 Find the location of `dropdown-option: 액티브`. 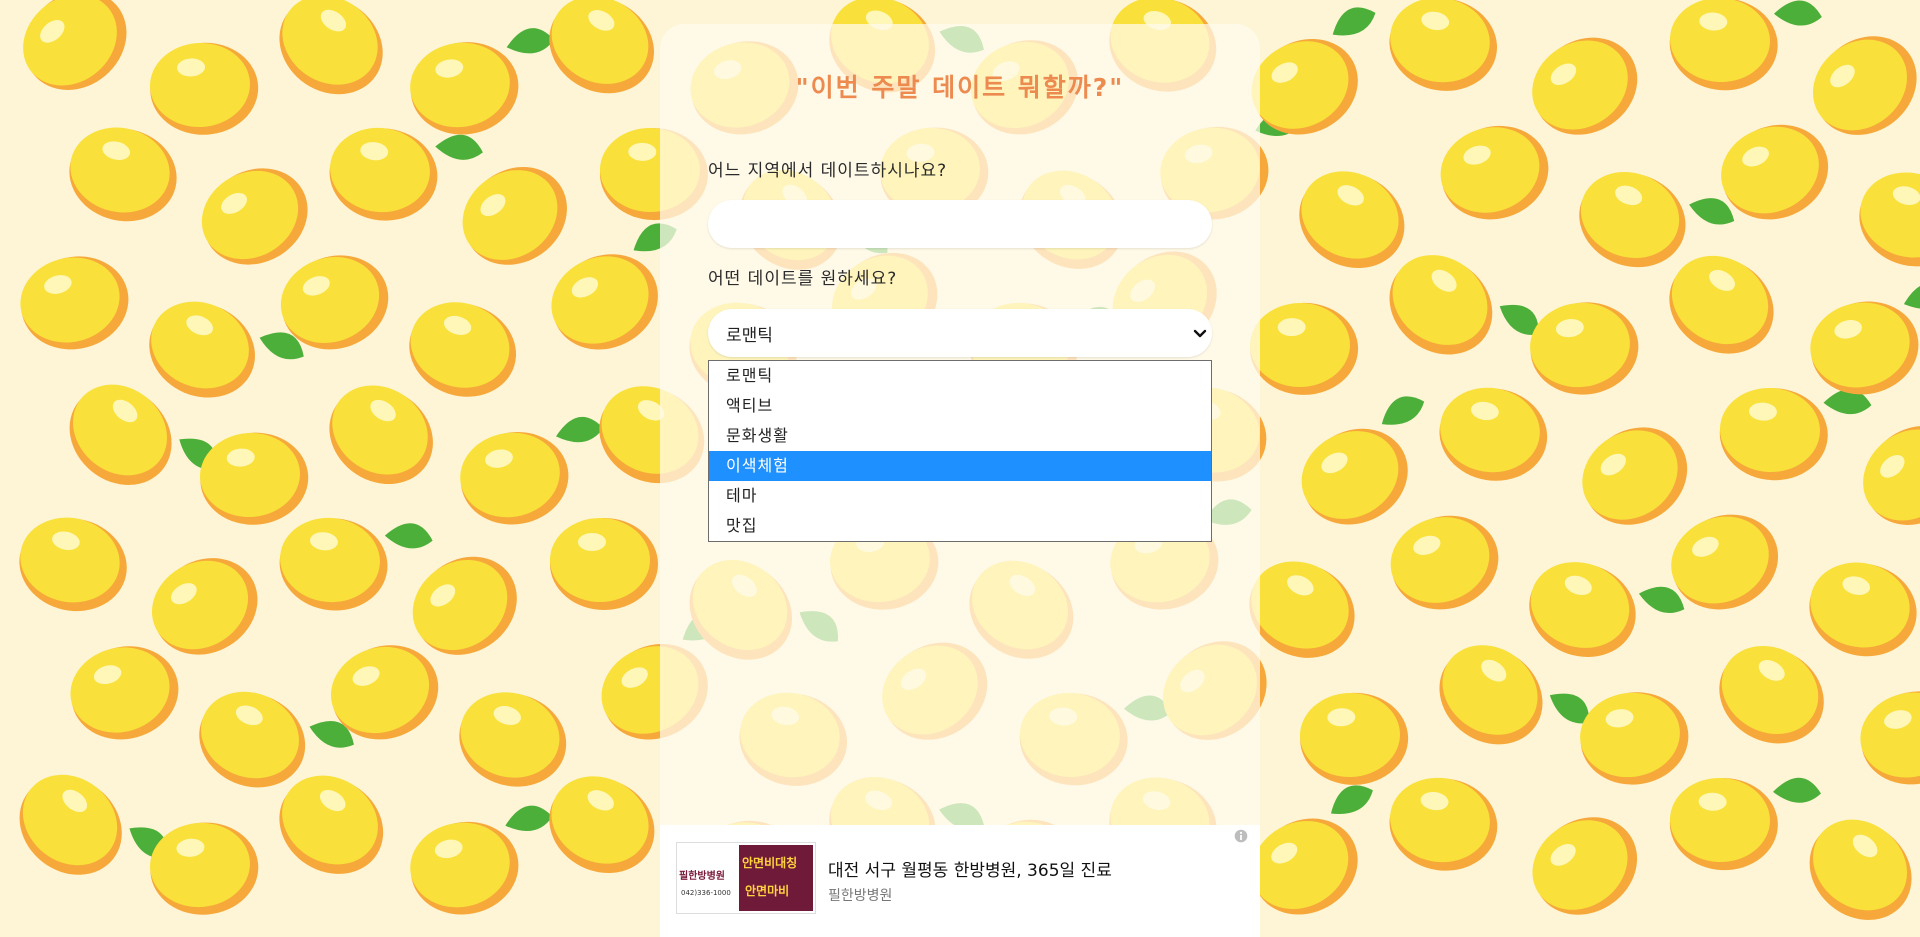

dropdown-option: 액티브 is located at coordinates (960, 406).